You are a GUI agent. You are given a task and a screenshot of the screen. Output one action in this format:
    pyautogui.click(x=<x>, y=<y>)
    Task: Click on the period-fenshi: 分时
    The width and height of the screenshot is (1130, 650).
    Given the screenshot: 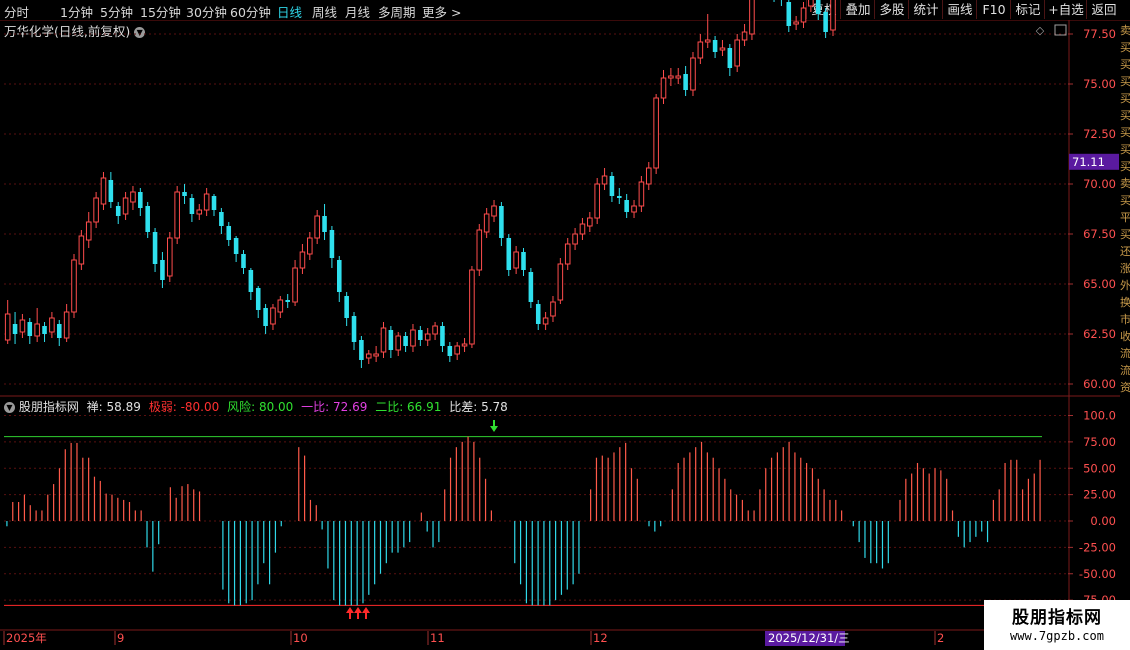 What is the action you would take?
    pyautogui.click(x=16, y=11)
    